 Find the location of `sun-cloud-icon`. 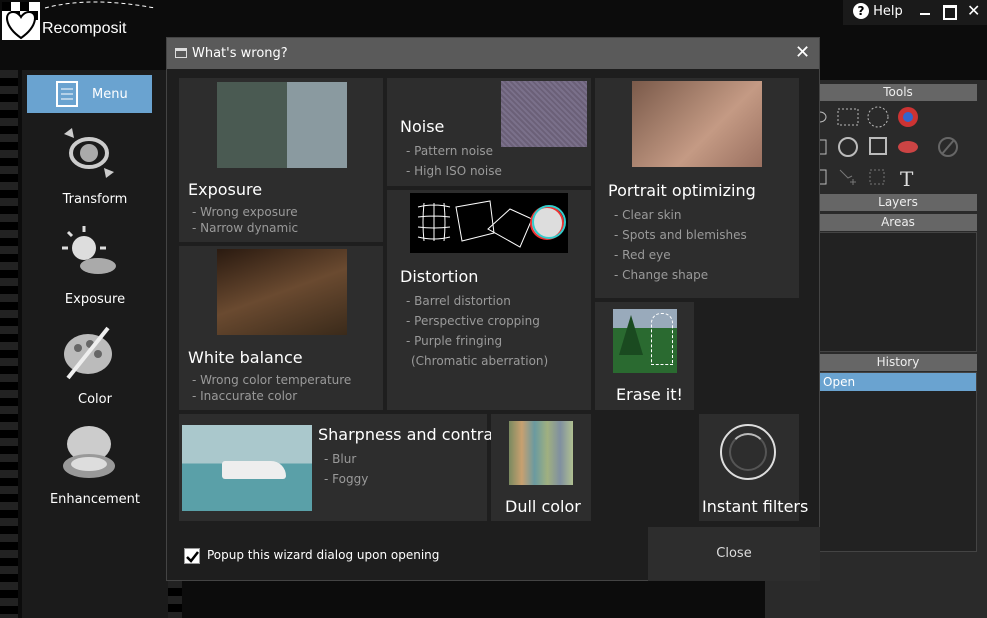

sun-cloud-icon is located at coordinates (89, 253).